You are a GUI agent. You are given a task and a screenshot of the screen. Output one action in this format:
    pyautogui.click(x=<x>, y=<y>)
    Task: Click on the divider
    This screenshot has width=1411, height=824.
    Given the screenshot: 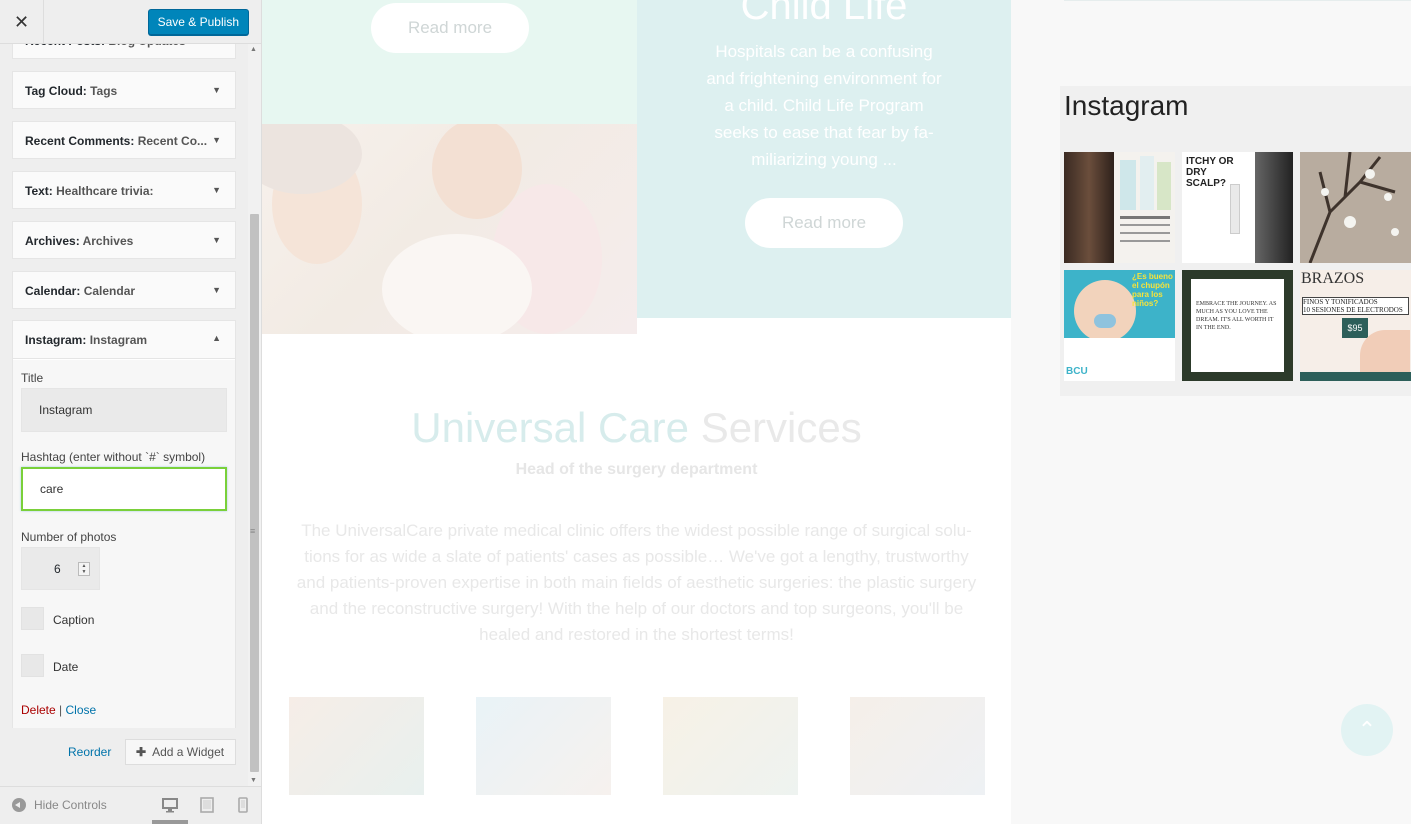 What is the action you would take?
    pyautogui.click(x=1237, y=0)
    